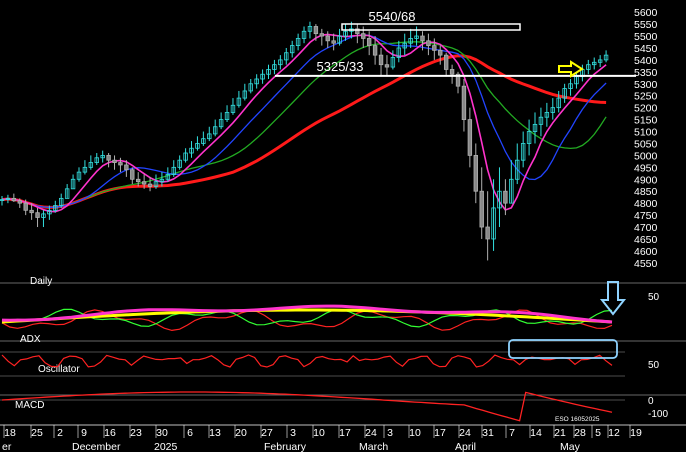 This screenshot has height=452, width=686. What do you see at coordinates (166, 446) in the screenshot?
I see `x-month-label: 2025` at bounding box center [166, 446].